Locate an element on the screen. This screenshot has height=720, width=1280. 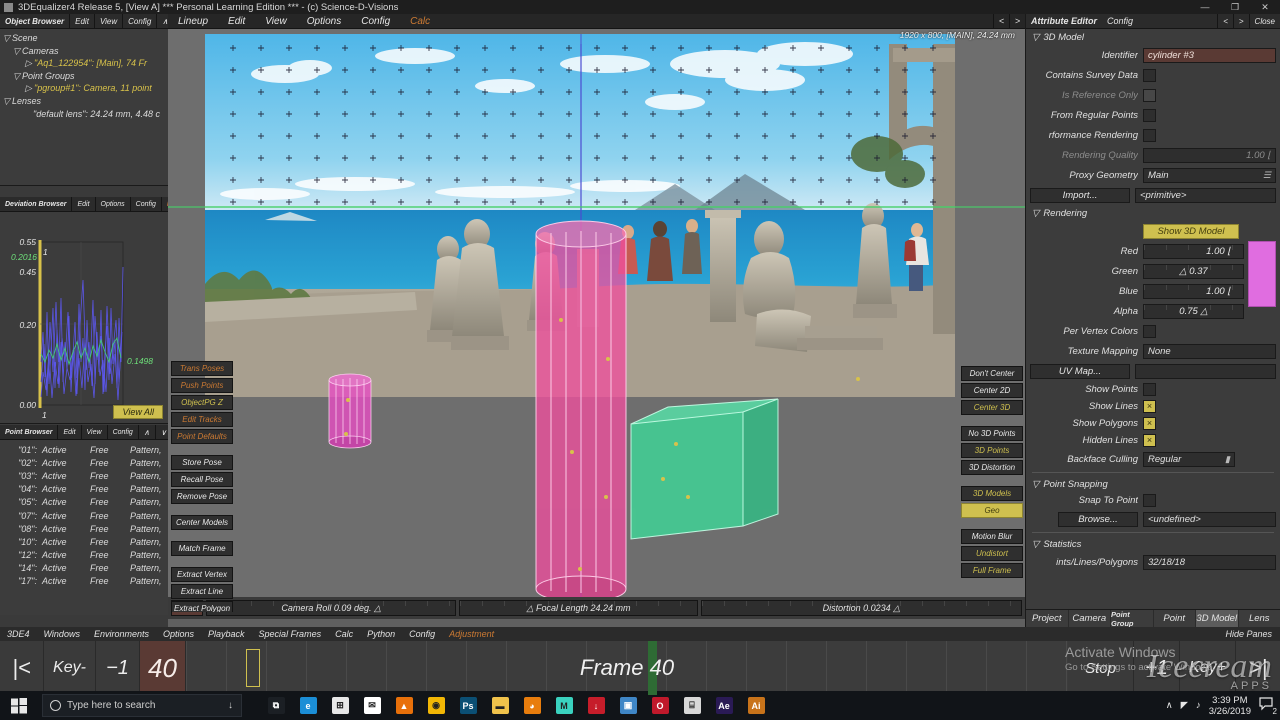
stop-button: Stop is located at coordinates (1101, 668).